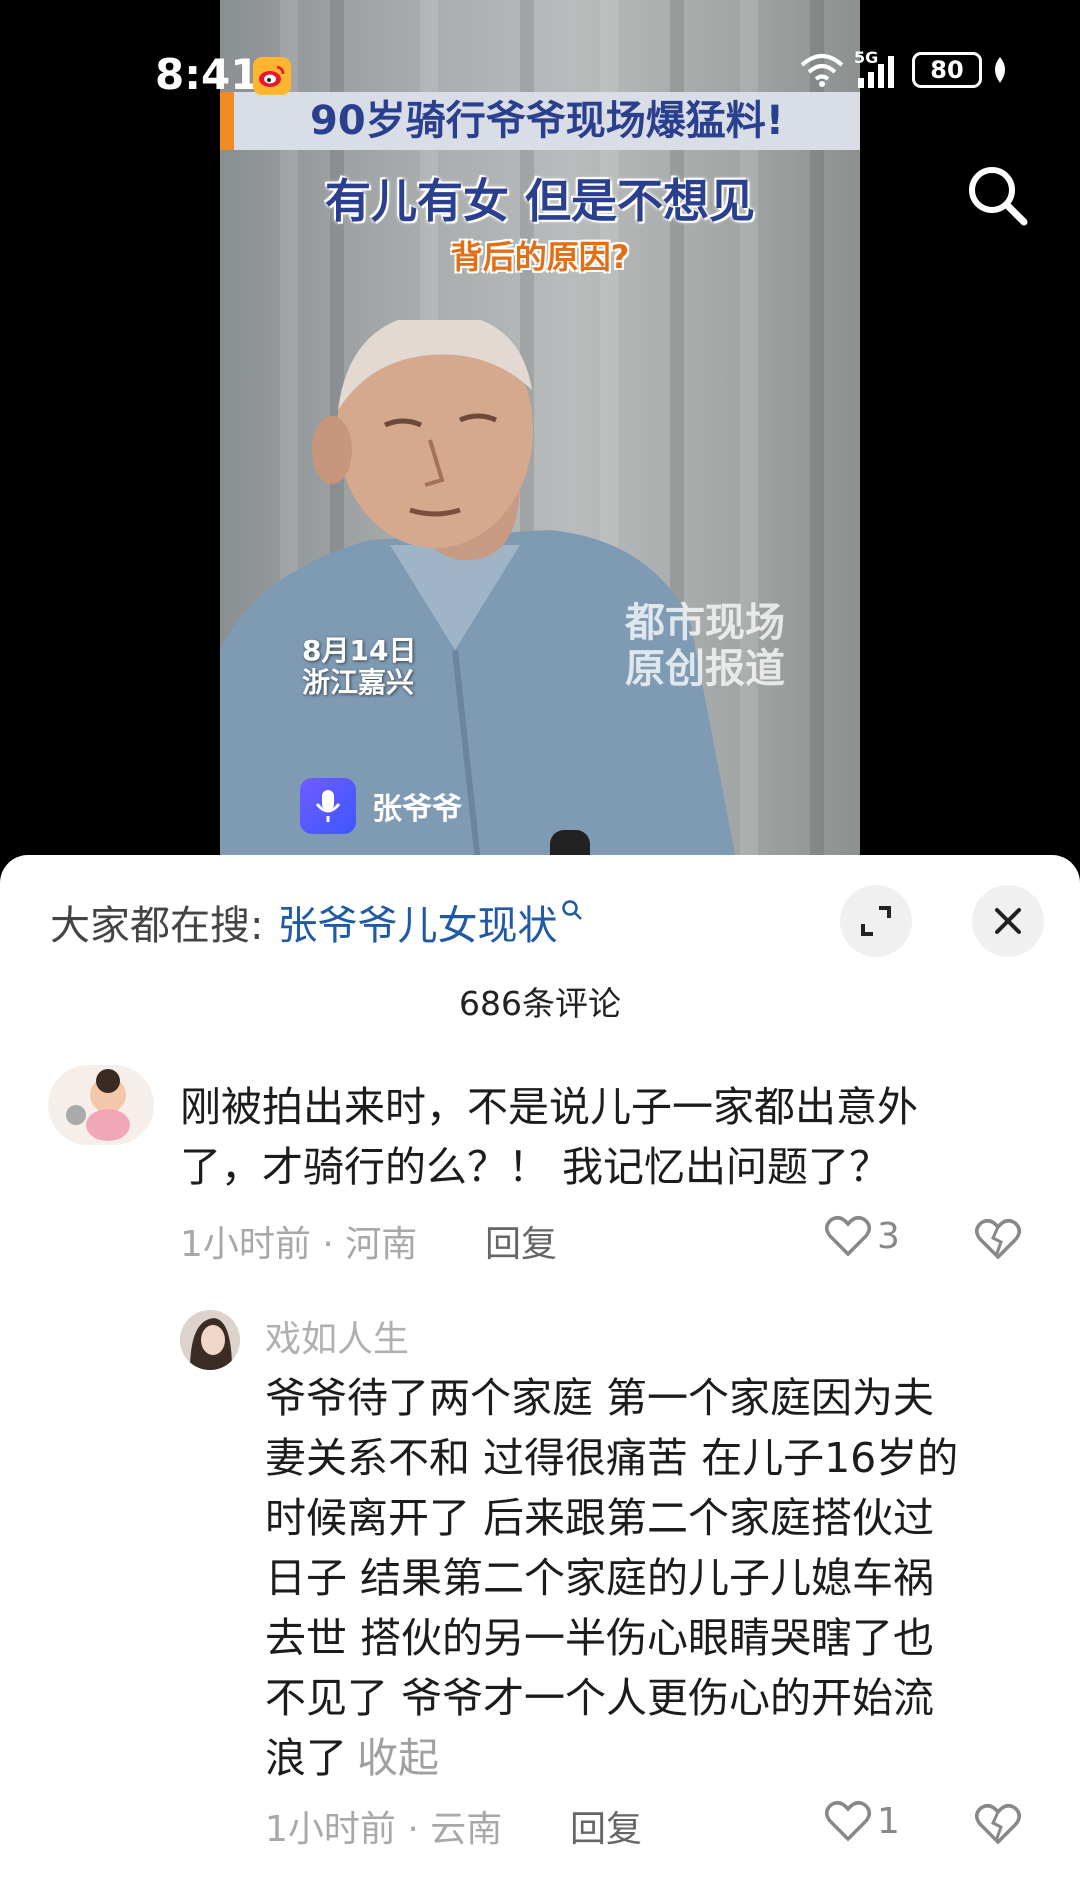  Describe the element at coordinates (1000, 70) in the screenshot. I see `leaf-icon` at that location.